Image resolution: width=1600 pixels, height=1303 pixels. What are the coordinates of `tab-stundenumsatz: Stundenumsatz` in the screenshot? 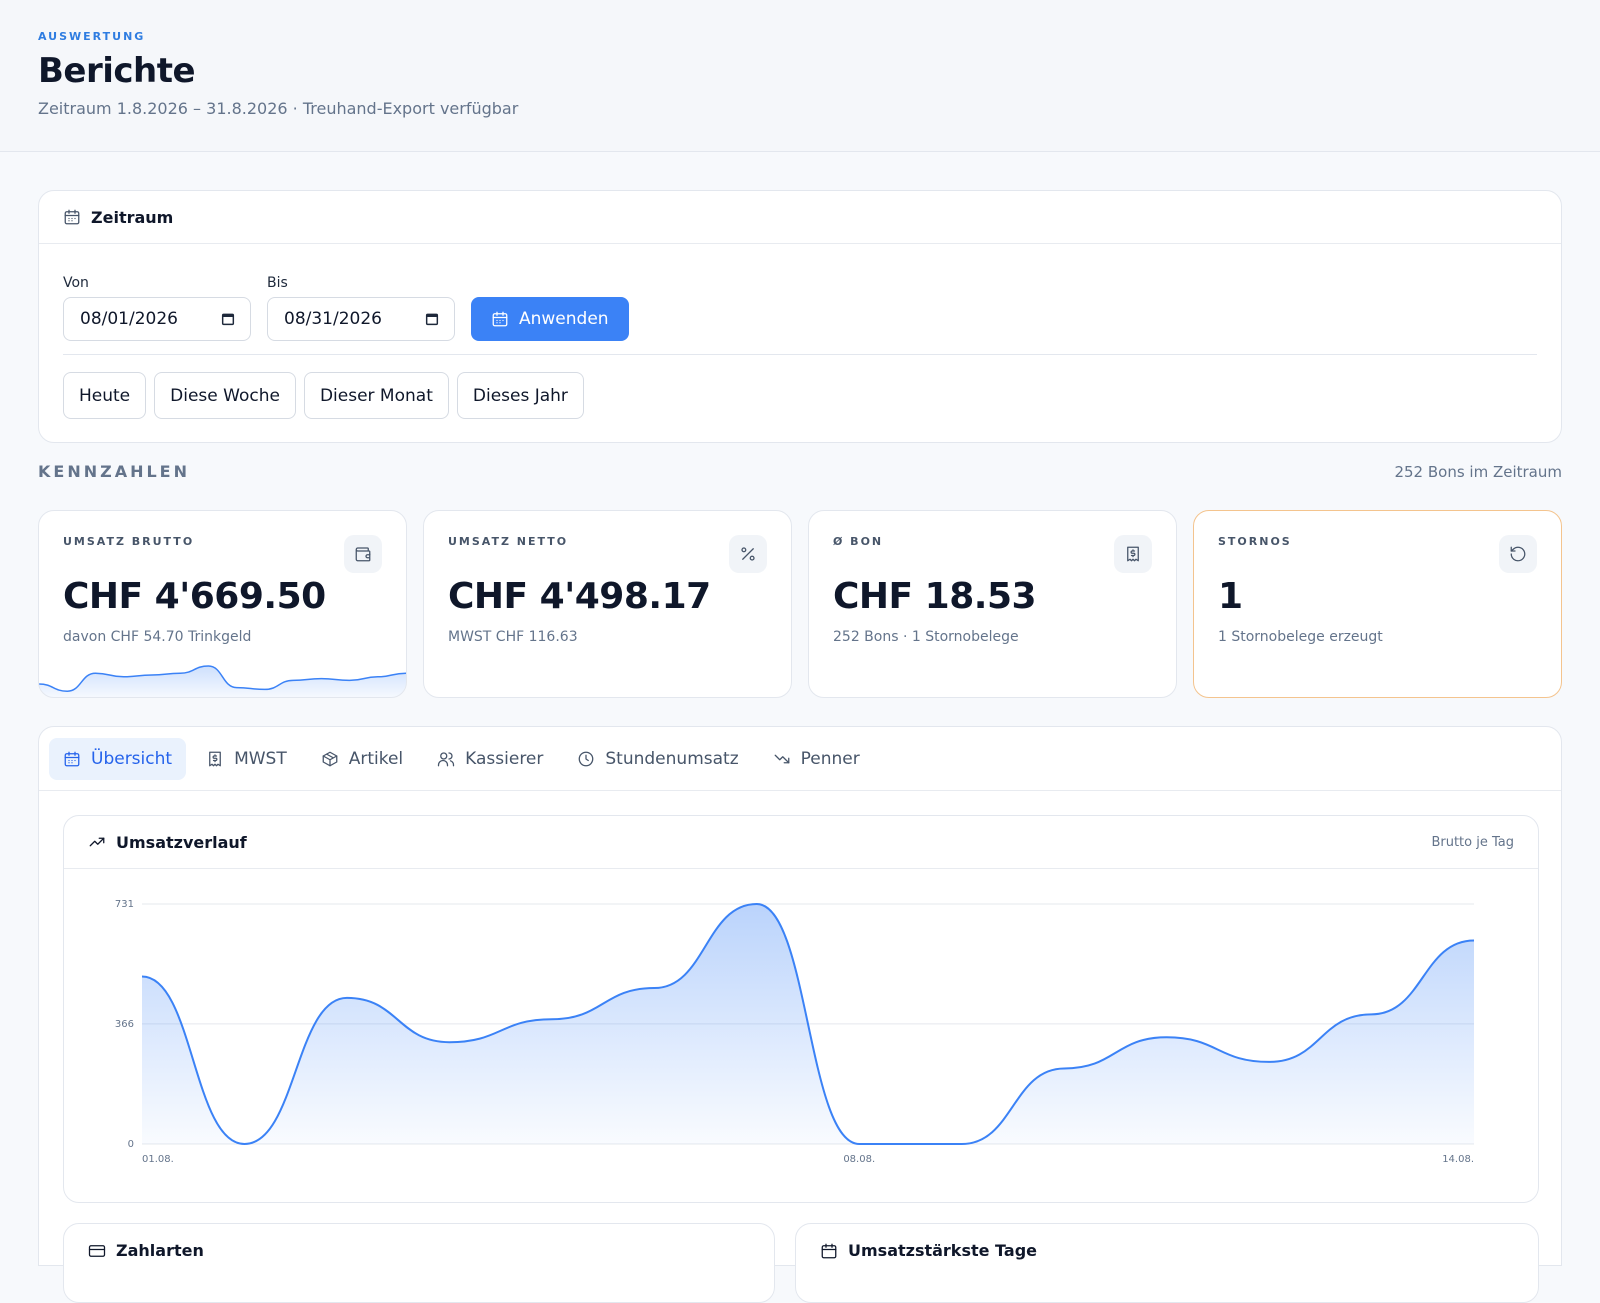 It's located at (657, 759).